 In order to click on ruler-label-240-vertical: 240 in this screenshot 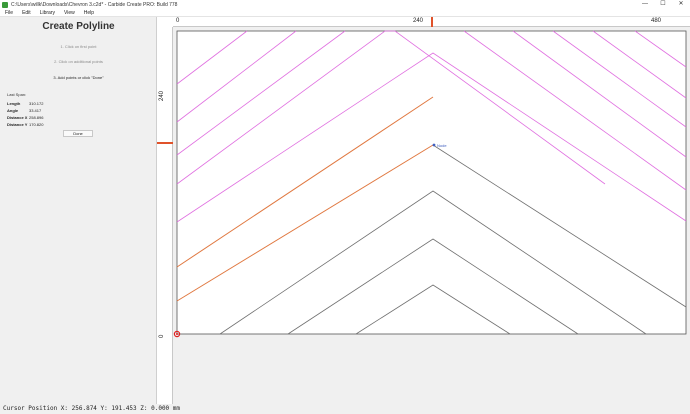, I will do `click(162, 95)`.